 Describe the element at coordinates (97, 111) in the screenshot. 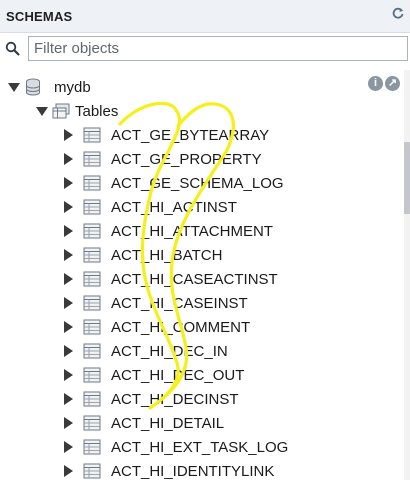

I see `tables-group-label: Tables` at that location.